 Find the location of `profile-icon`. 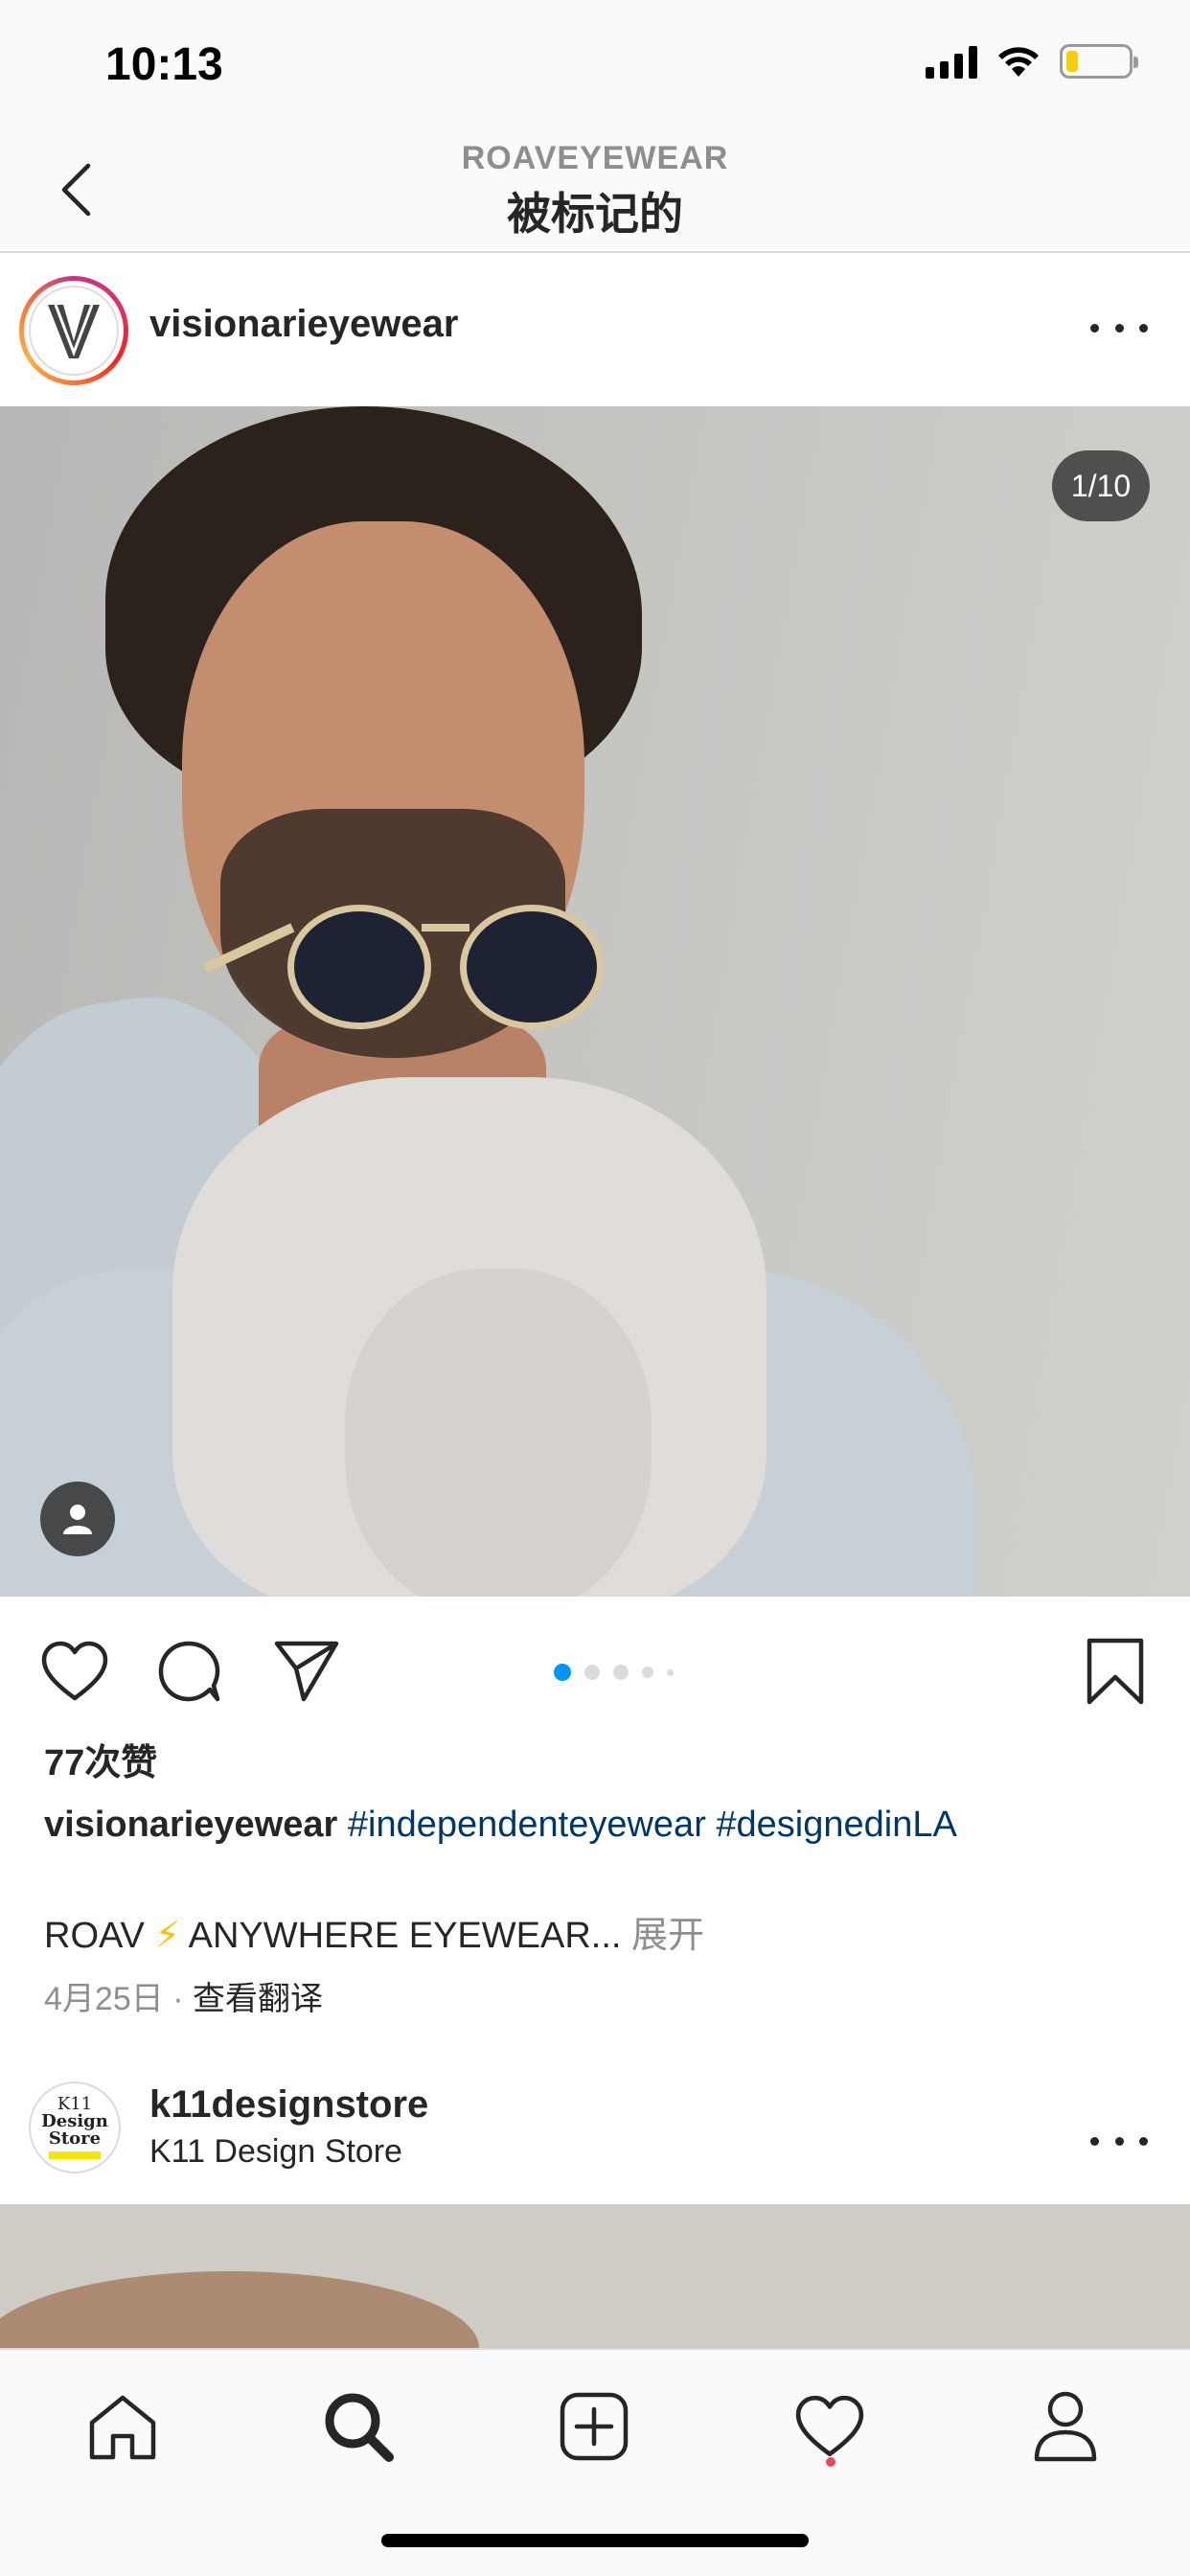

profile-icon is located at coordinates (1066, 2426).